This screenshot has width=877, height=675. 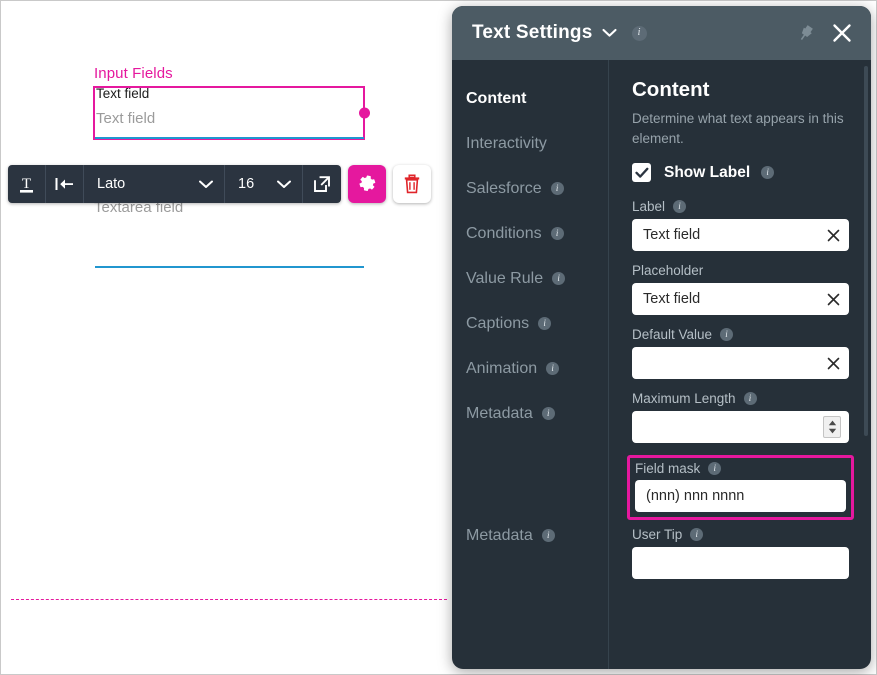 What do you see at coordinates (740, 468) in the screenshot?
I see `field-label: Field mask i` at bounding box center [740, 468].